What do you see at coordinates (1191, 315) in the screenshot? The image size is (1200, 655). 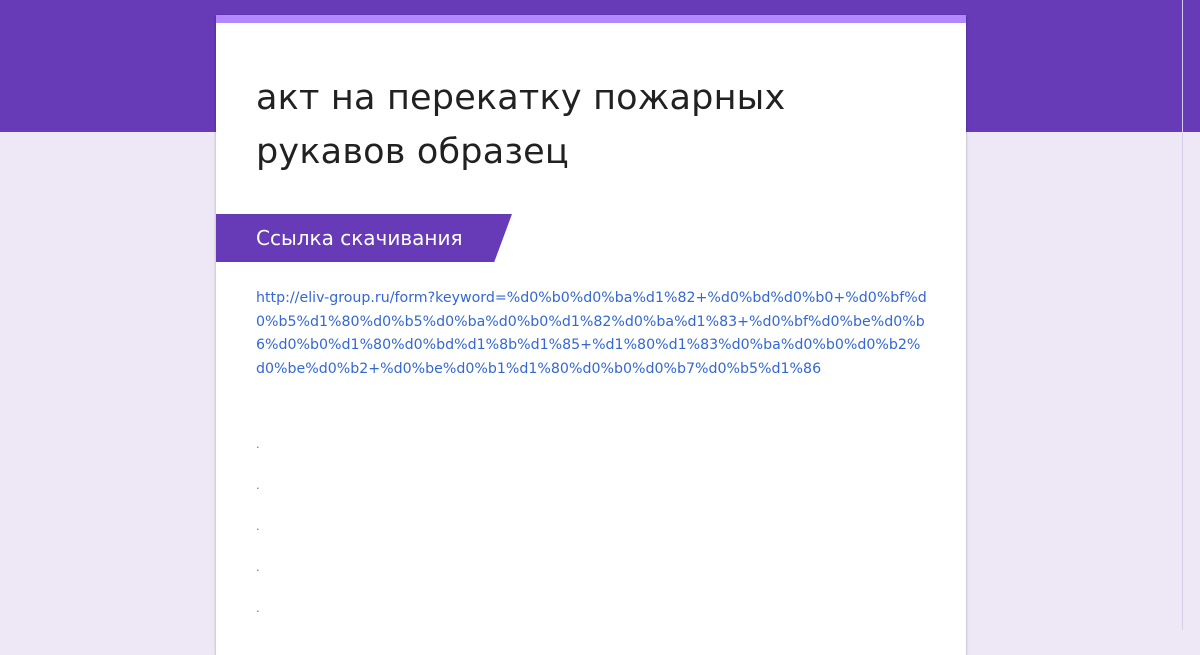 I see `scrollbar-track` at bounding box center [1191, 315].